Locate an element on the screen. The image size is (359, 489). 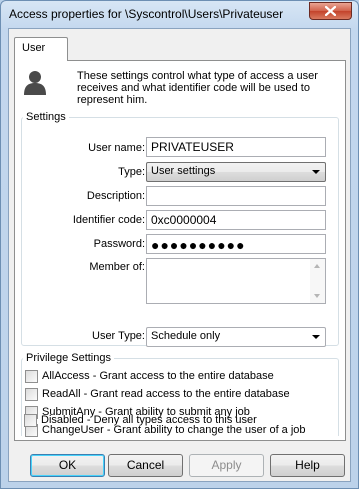
type-label: Type: is located at coordinates (131, 172).